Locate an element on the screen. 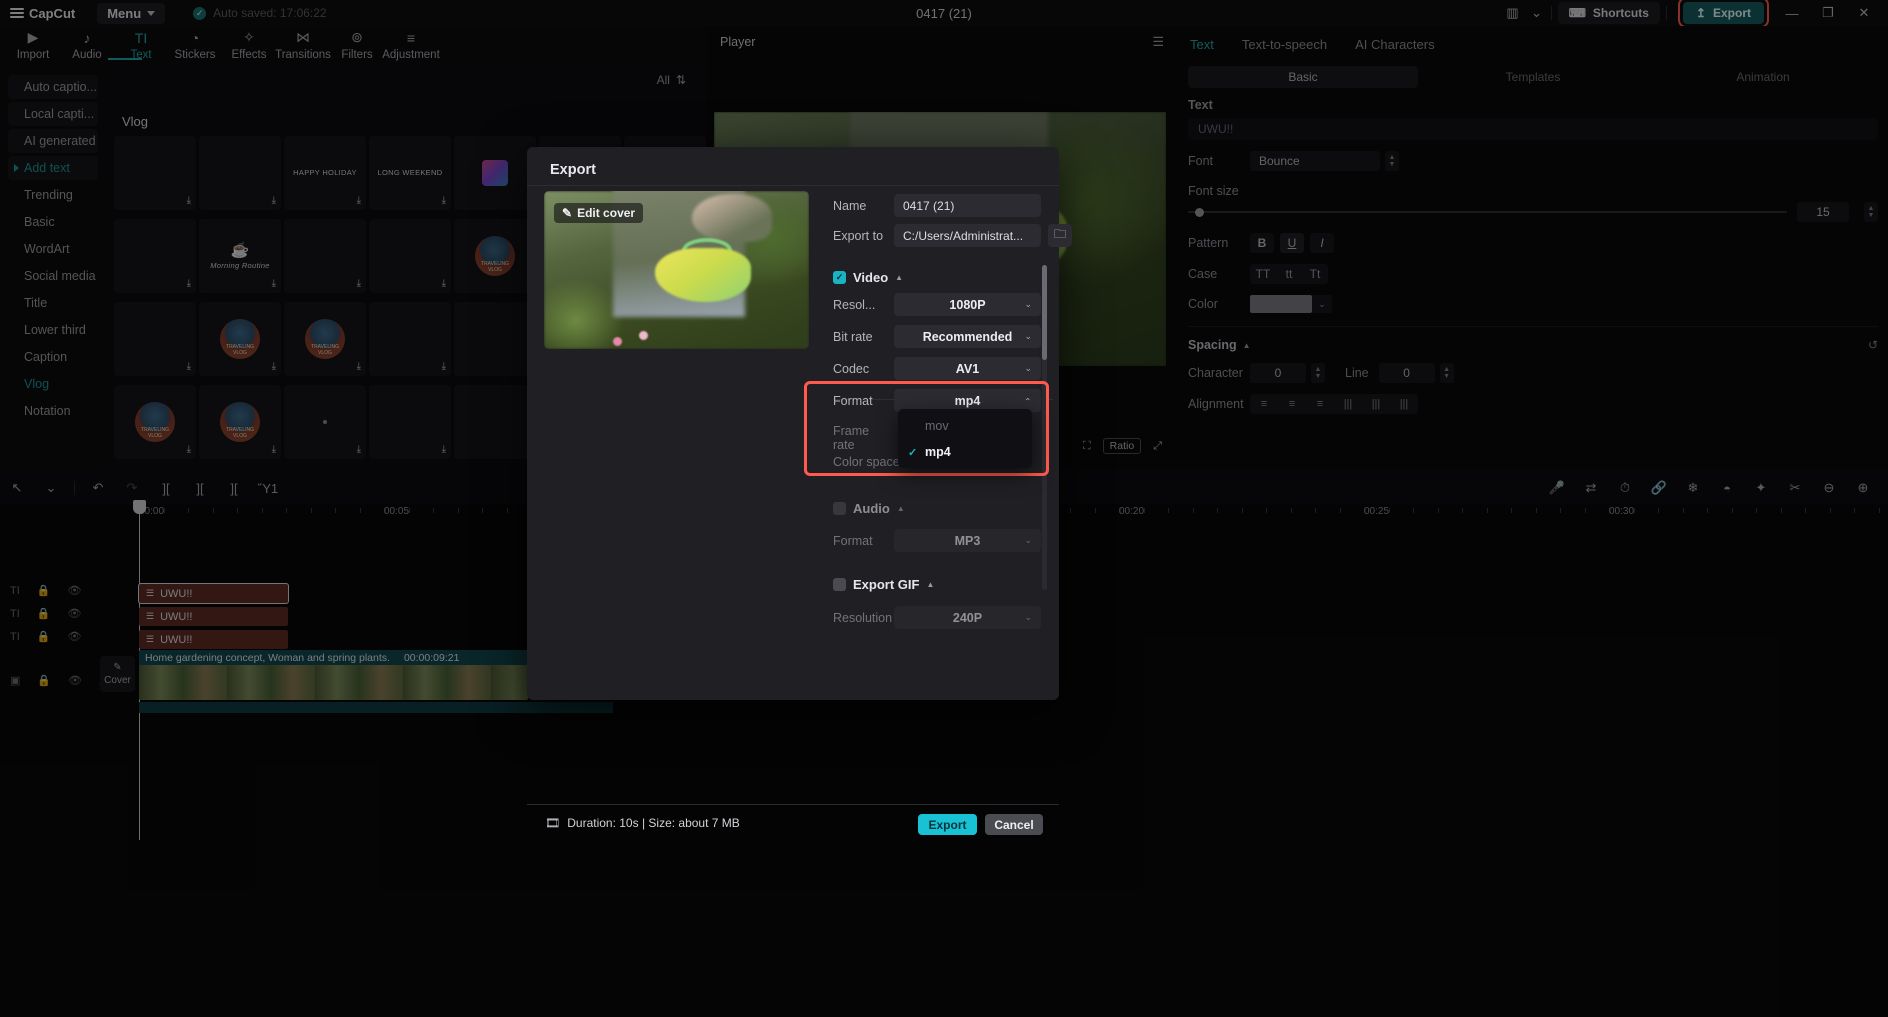 The width and height of the screenshot is (1888, 1017). format-option-mp4: ✓ mp4 is located at coordinates (965, 452).